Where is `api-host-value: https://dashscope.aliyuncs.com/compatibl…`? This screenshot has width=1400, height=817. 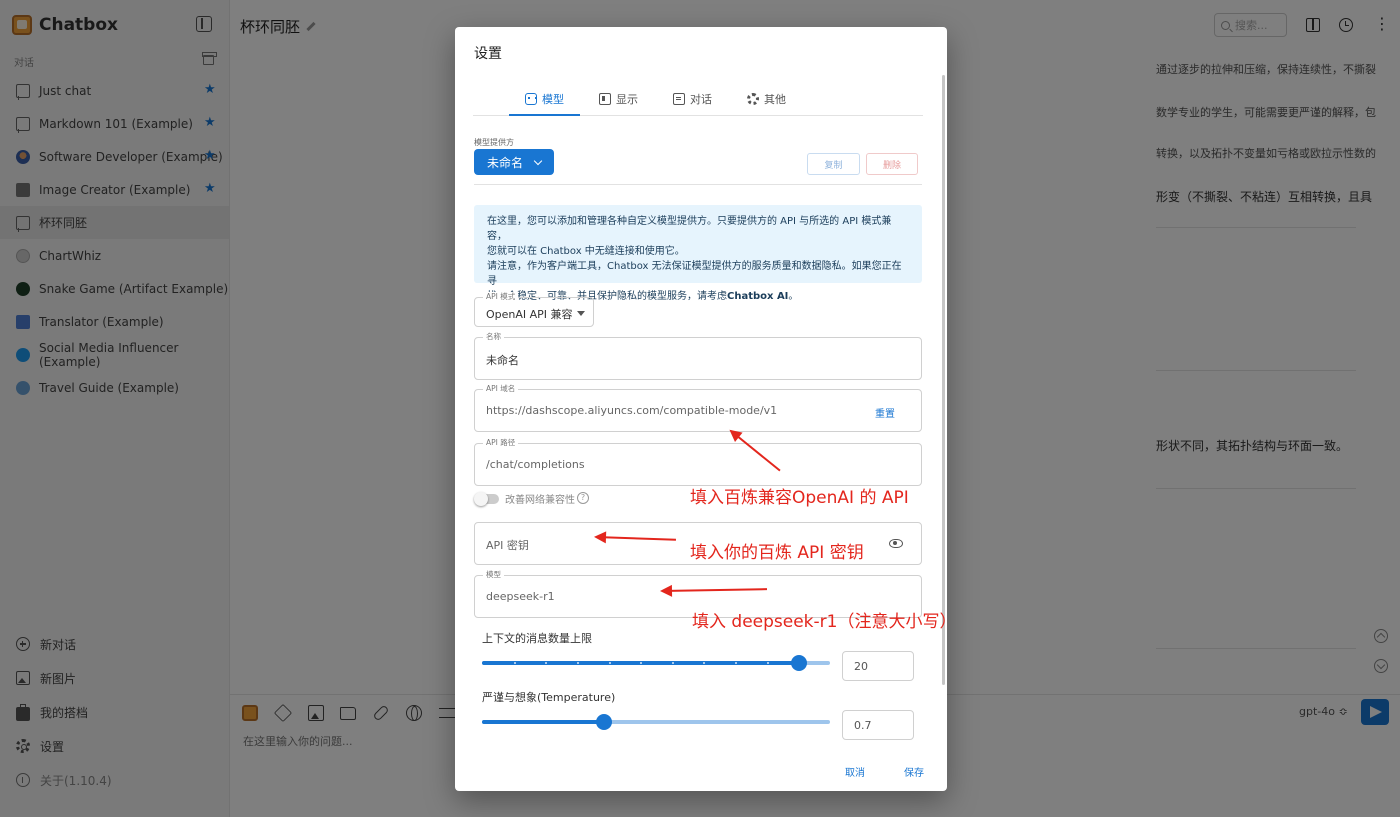
api-host-value: https://dashscope.aliyuncs.com/compatibl… is located at coordinates (632, 410).